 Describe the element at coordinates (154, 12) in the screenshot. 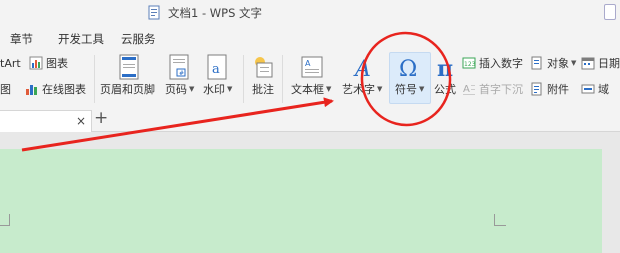

I see `document-icon` at that location.